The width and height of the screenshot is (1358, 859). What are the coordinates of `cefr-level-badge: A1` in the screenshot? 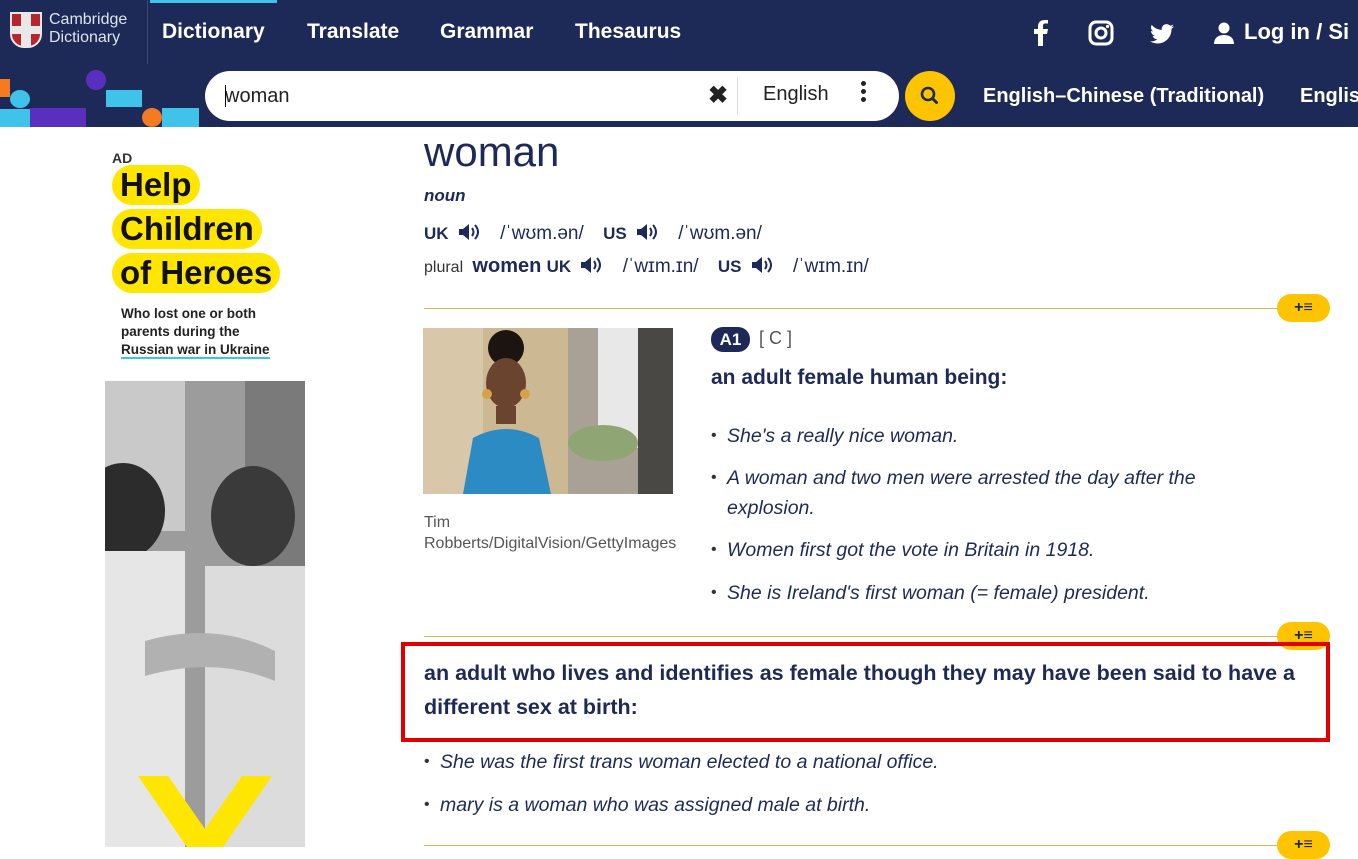 It's located at (730, 339).